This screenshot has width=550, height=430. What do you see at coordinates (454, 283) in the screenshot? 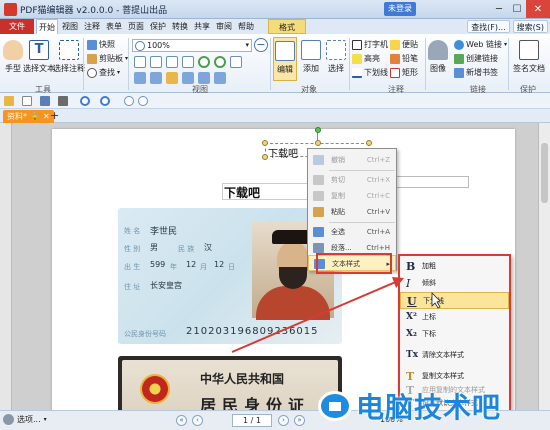
I see `submenu-item-italic: I 倾斜` at bounding box center [454, 283].